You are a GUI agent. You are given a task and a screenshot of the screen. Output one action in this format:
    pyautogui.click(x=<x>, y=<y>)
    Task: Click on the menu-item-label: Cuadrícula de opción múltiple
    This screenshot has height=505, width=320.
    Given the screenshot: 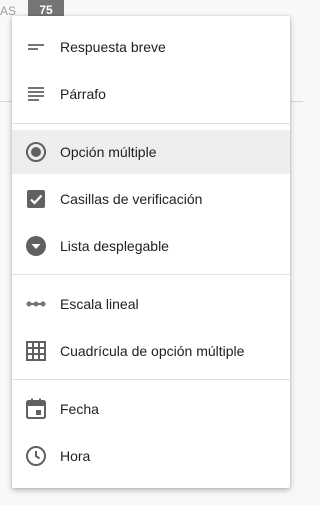 What is the action you would take?
    pyautogui.click(x=152, y=351)
    